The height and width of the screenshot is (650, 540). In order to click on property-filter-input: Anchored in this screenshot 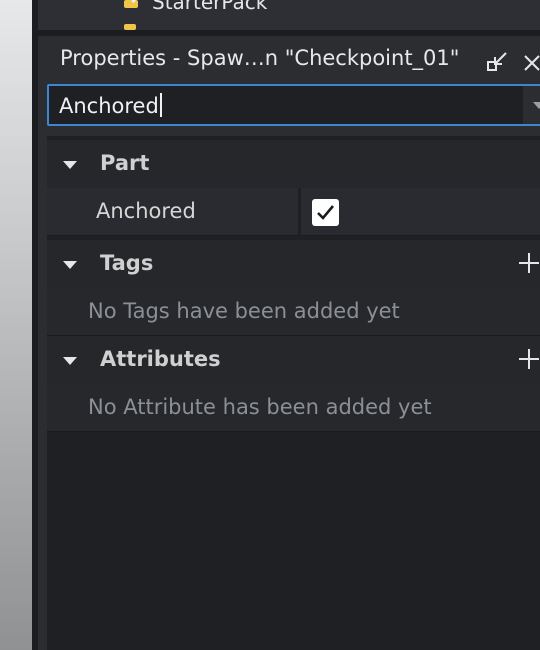, I will do `click(293, 105)`.